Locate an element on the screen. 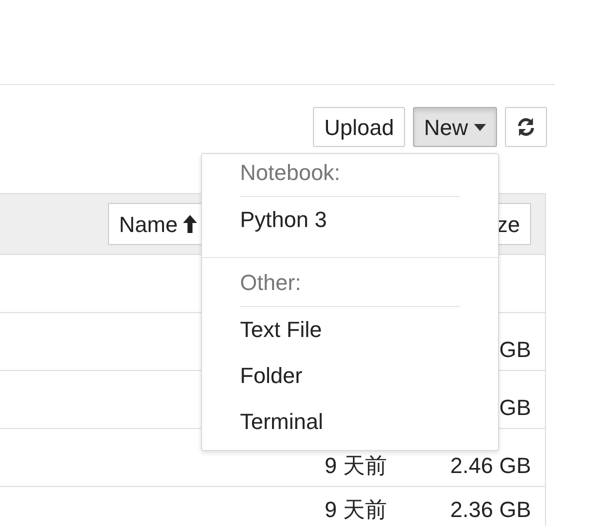 The width and height of the screenshot is (593, 526). menu-item: Folder is located at coordinates (350, 376).